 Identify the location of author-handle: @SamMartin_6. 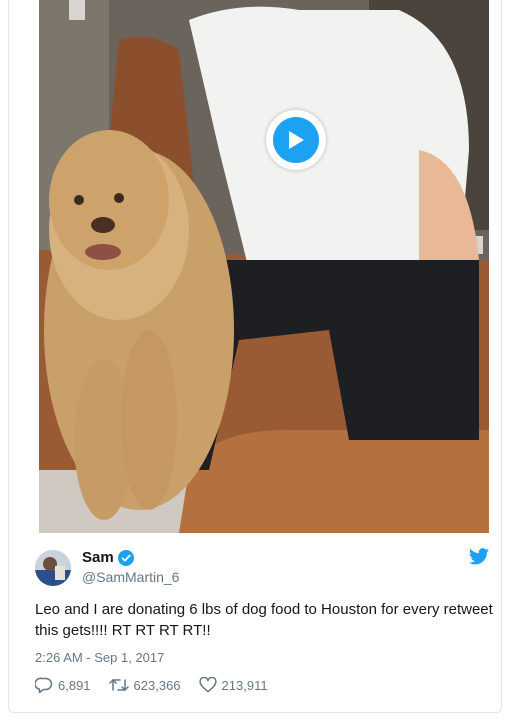
(130, 577).